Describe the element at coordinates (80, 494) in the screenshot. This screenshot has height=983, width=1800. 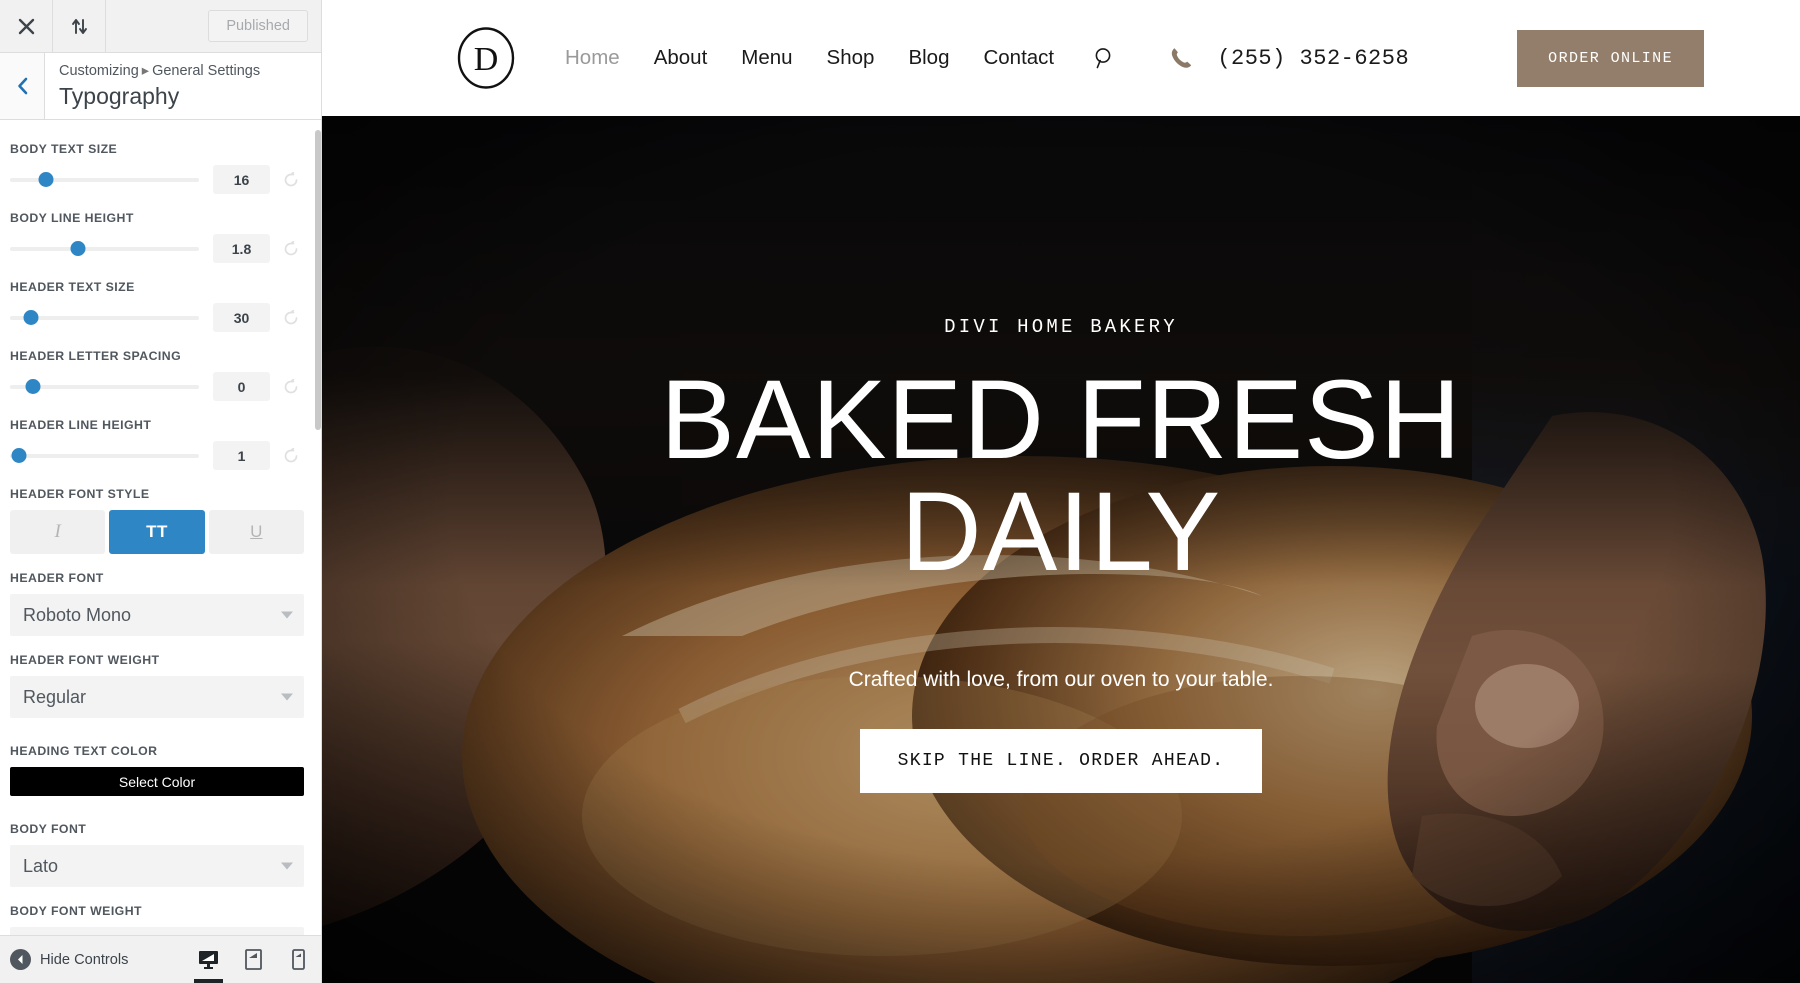
I see `control-label: HEADER FONT STYLE` at that location.